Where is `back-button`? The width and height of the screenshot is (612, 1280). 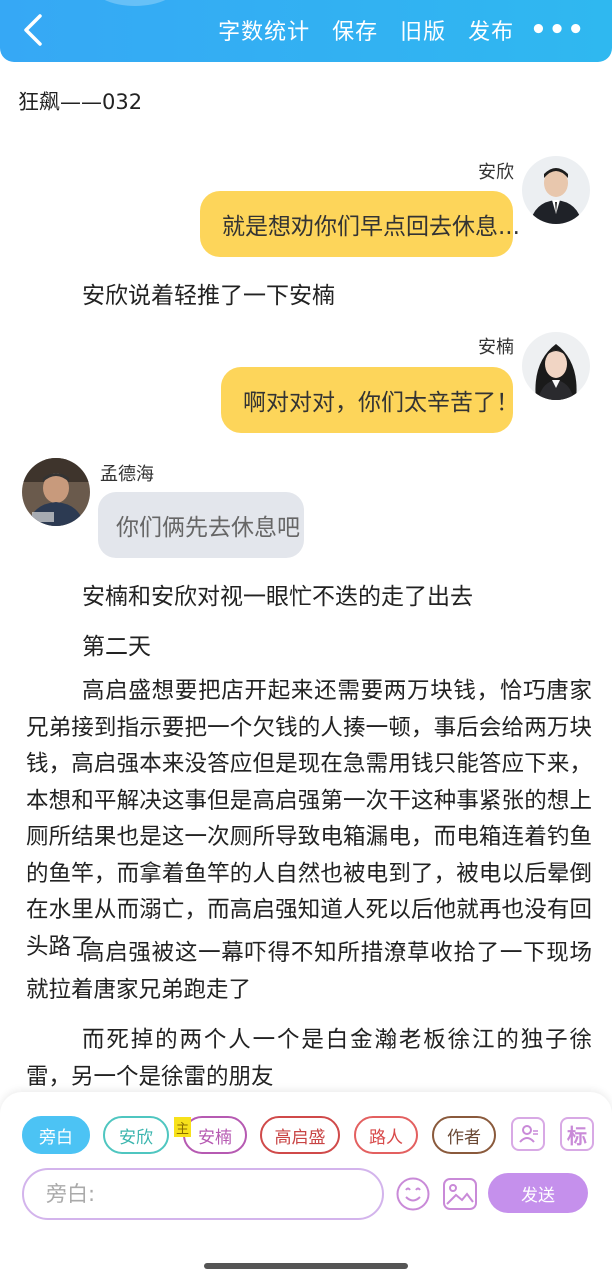
back-button is located at coordinates (33, 30).